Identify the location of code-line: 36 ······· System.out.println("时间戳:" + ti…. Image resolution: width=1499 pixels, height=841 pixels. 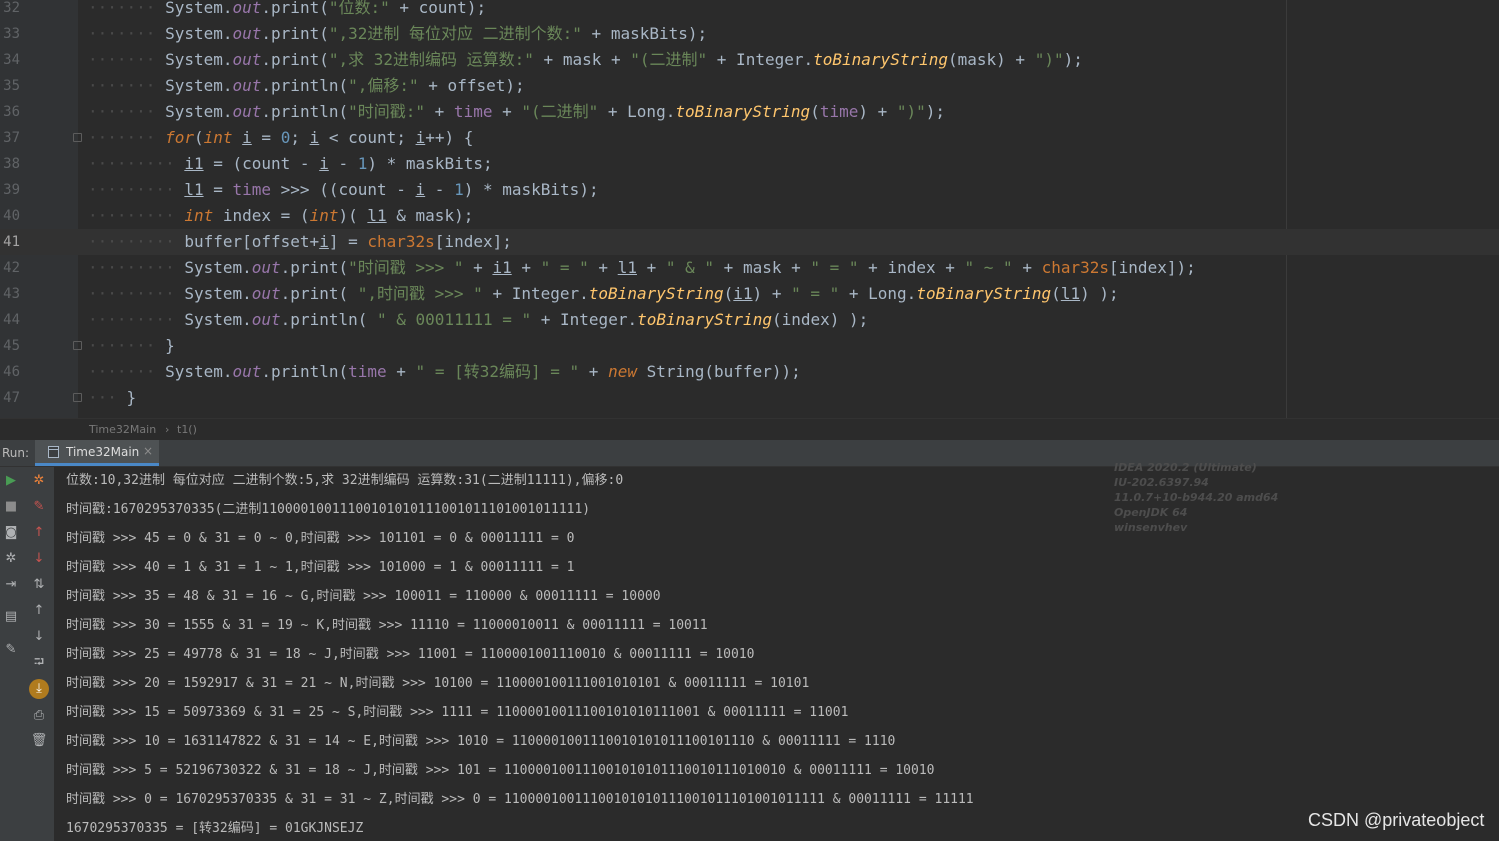
(749, 112).